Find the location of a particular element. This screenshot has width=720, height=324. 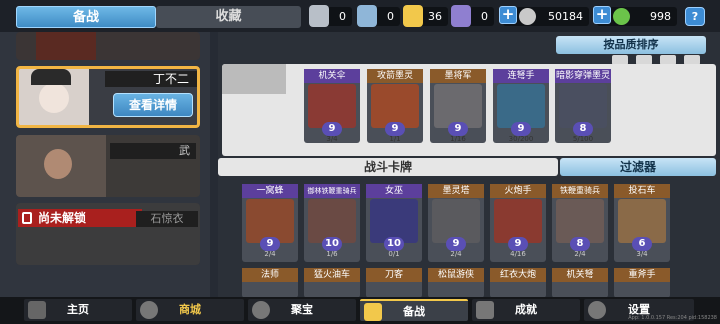

battle-card: 法师 is located at coordinates (270, 283).